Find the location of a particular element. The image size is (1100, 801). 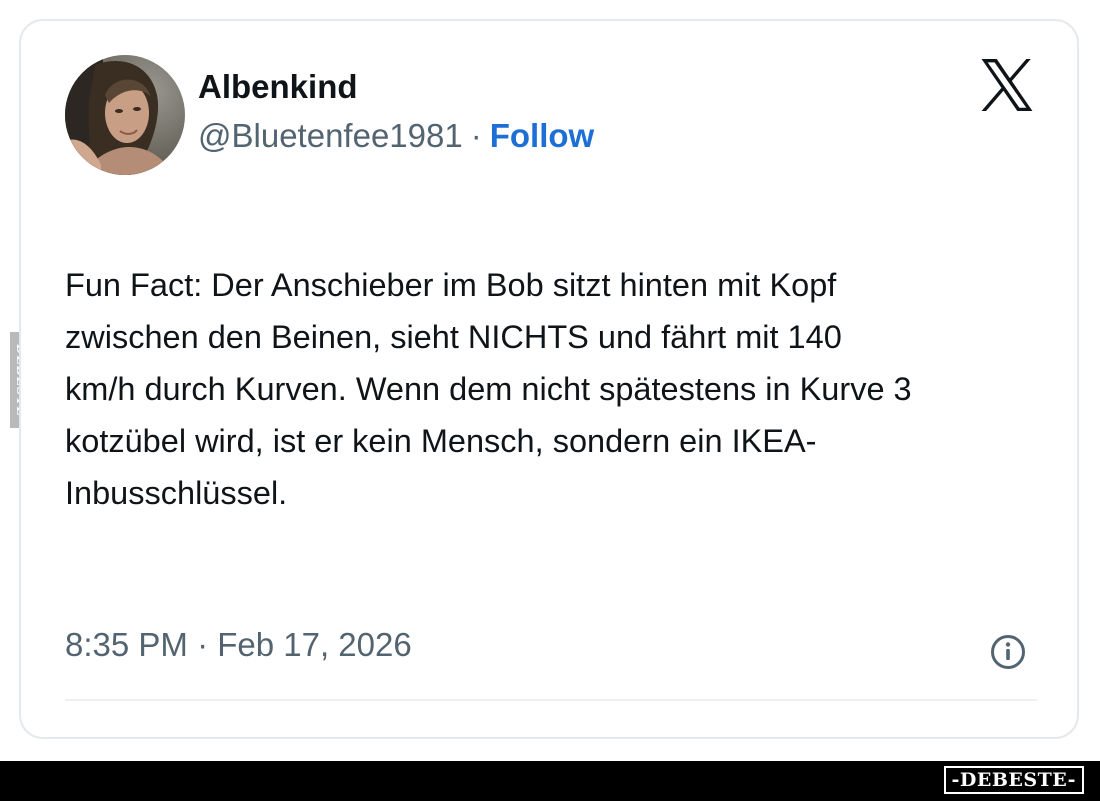

avatar is located at coordinates (125, 115).